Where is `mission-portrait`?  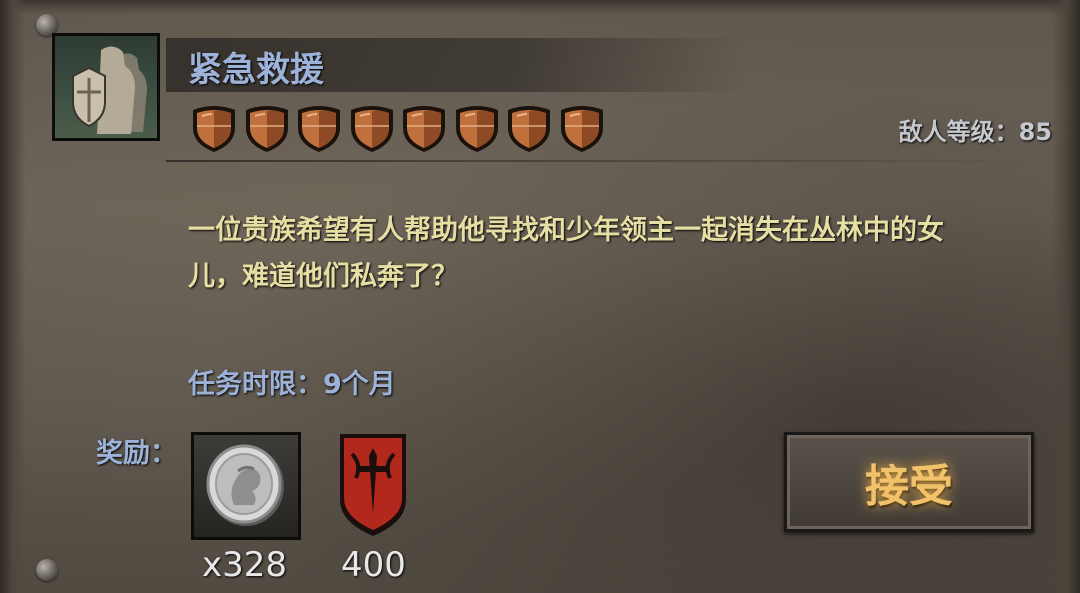 mission-portrait is located at coordinates (106, 87).